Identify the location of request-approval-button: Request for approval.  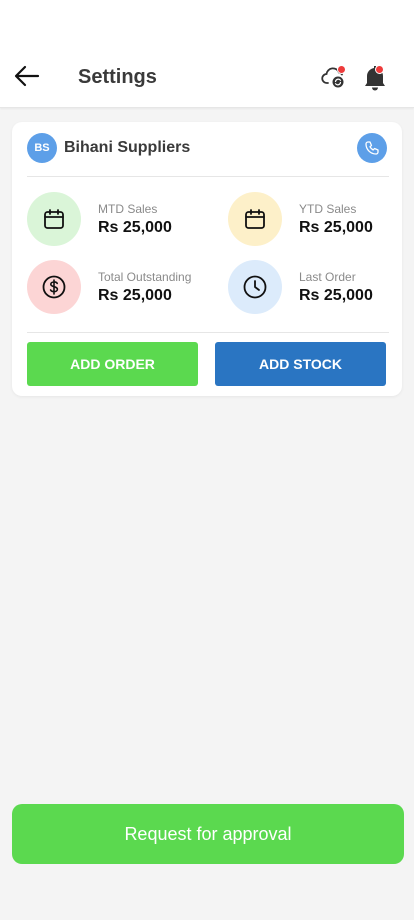
(208, 834).